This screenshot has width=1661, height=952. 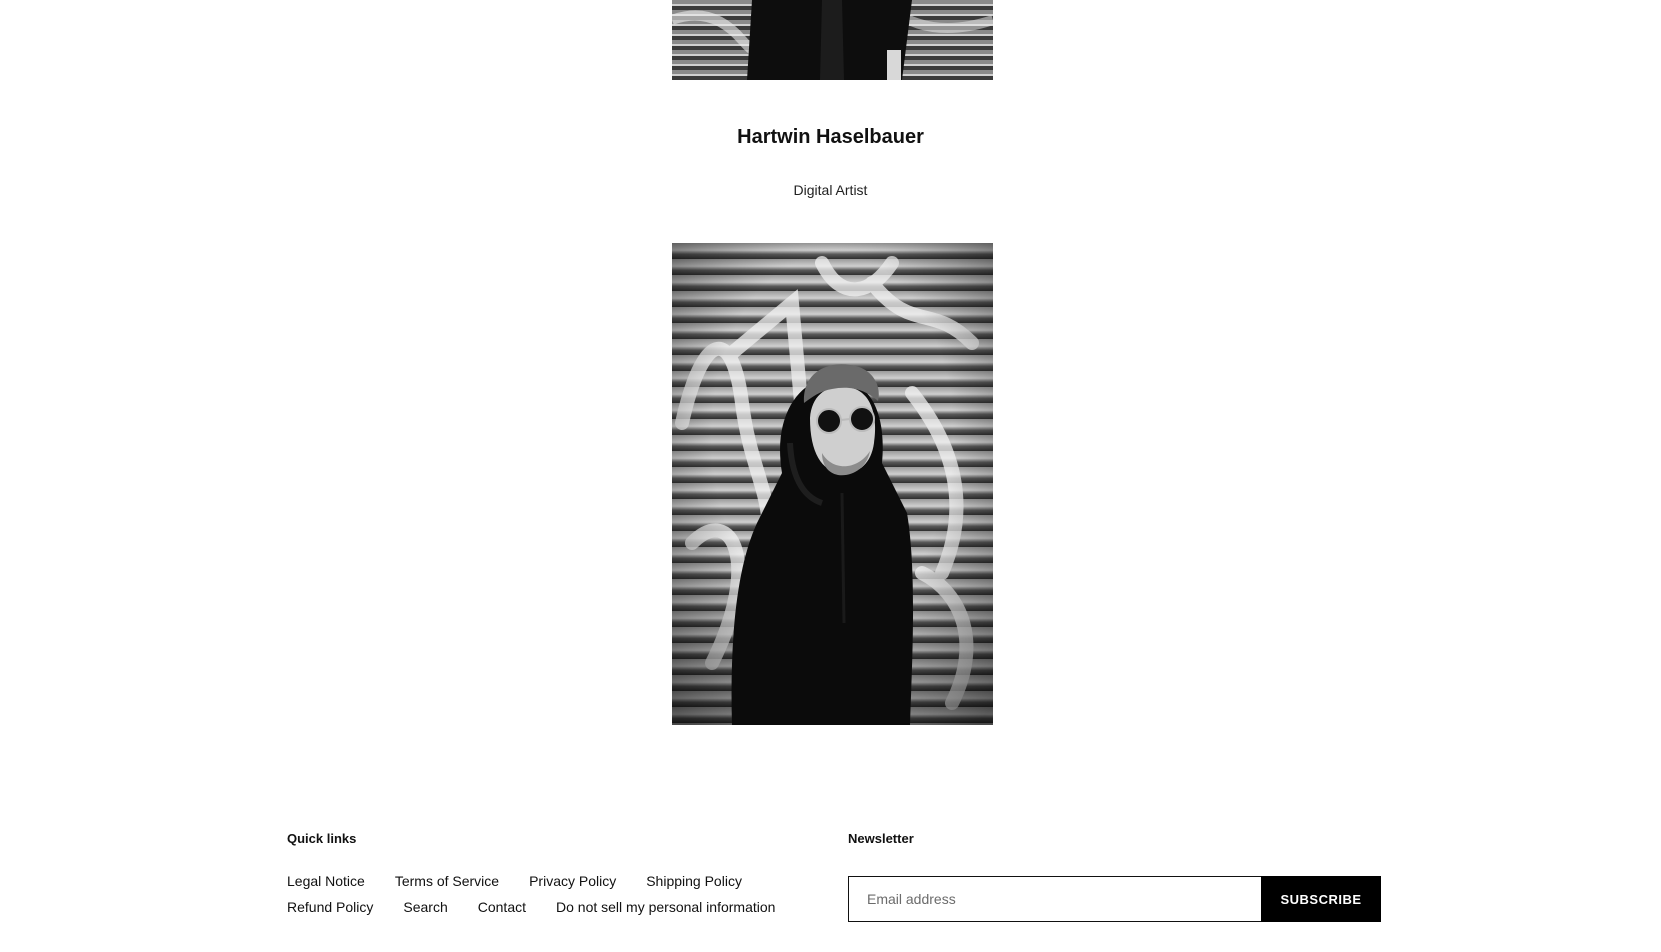 What do you see at coordinates (322, 838) in the screenshot?
I see `quick-links-heading: Quick links` at bounding box center [322, 838].